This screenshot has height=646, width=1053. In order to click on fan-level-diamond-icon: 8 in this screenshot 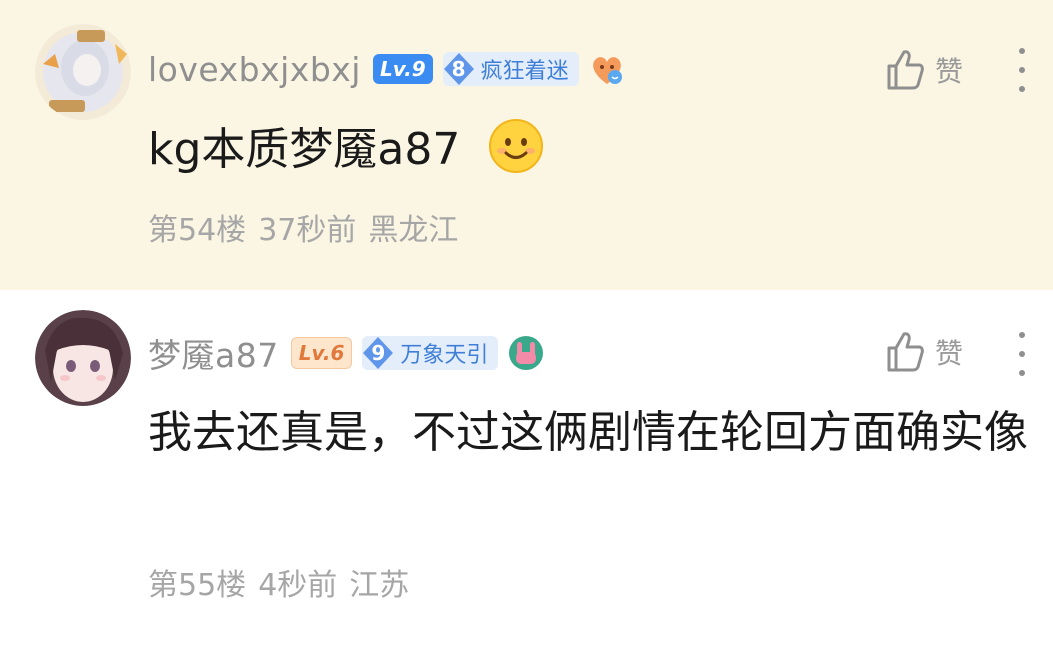, I will do `click(459, 69)`.